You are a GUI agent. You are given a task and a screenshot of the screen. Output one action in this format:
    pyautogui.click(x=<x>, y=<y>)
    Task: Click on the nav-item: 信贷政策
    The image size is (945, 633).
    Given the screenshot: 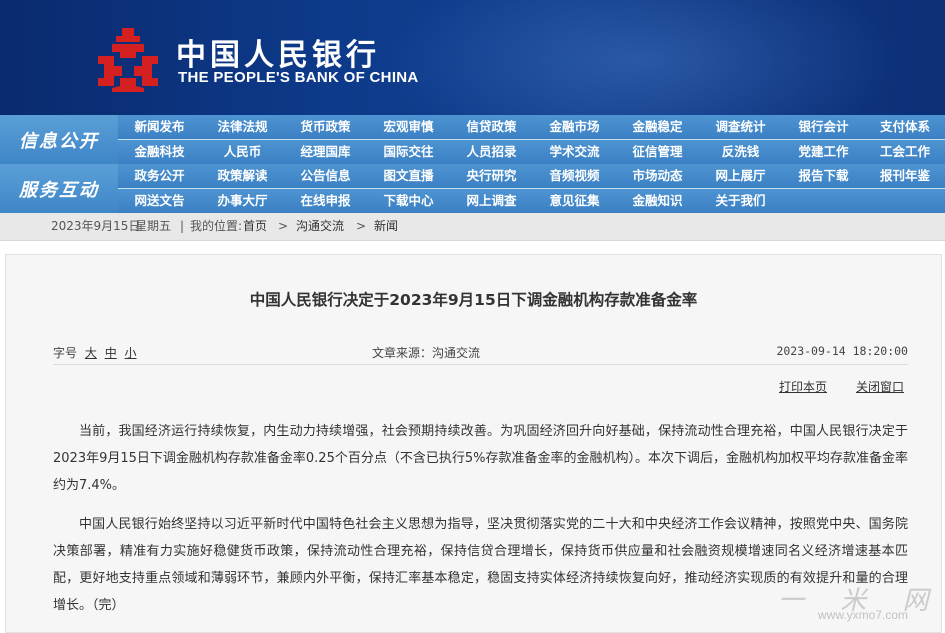 What is the action you would take?
    pyautogui.click(x=491, y=127)
    